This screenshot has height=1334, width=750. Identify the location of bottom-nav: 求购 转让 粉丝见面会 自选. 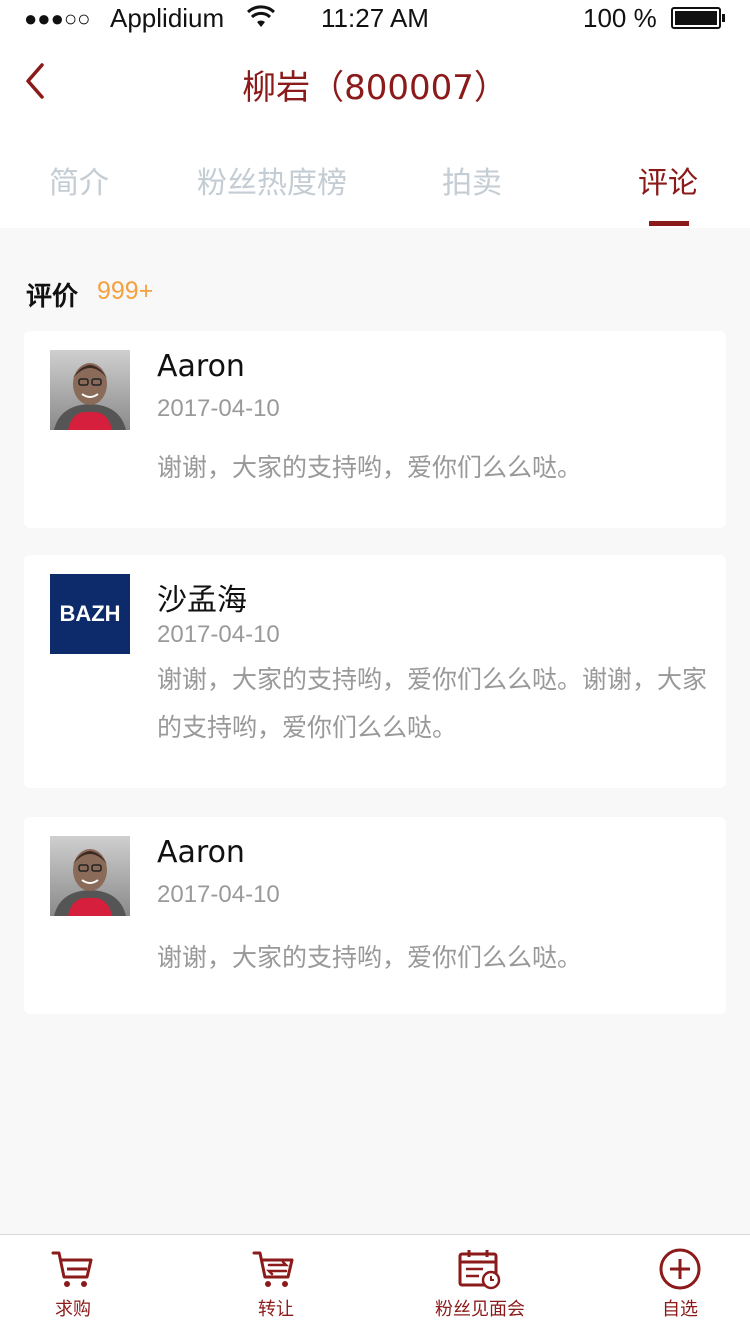
(375, 1284).